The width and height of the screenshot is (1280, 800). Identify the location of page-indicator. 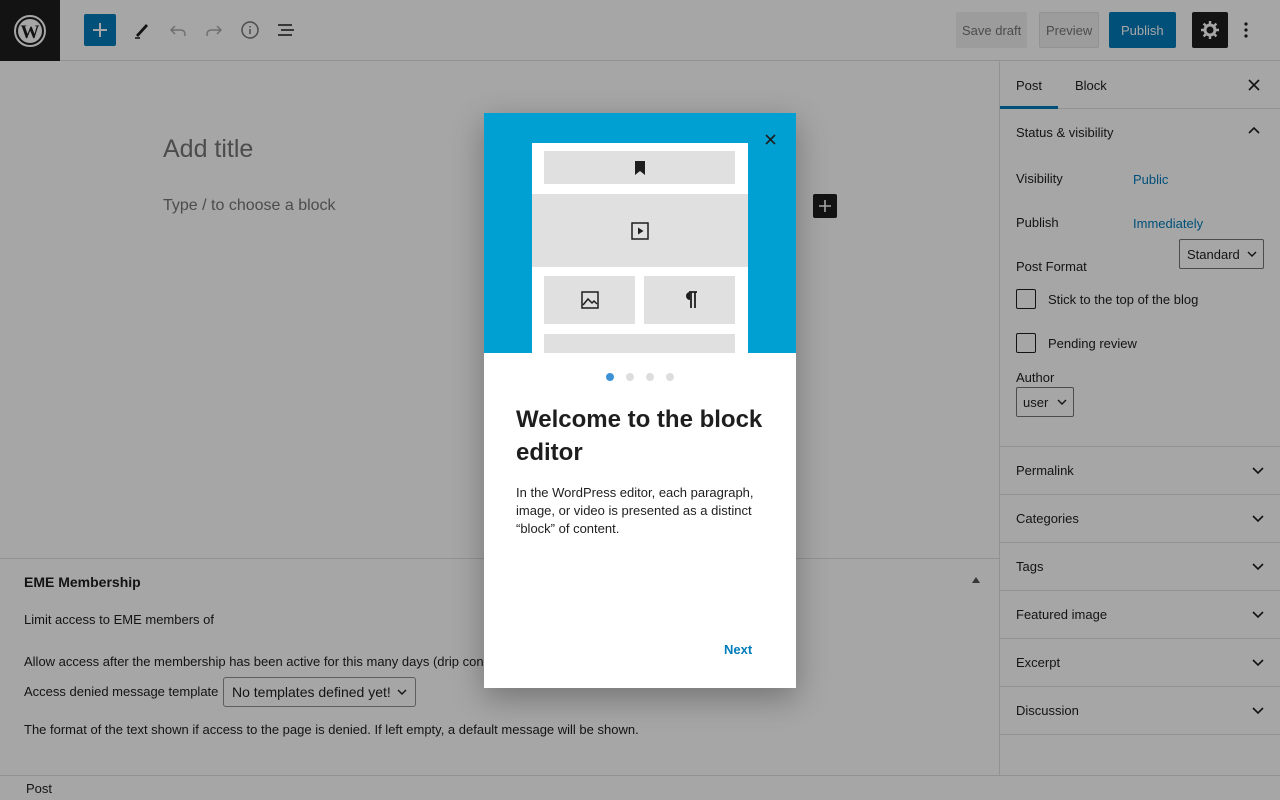
(640, 378).